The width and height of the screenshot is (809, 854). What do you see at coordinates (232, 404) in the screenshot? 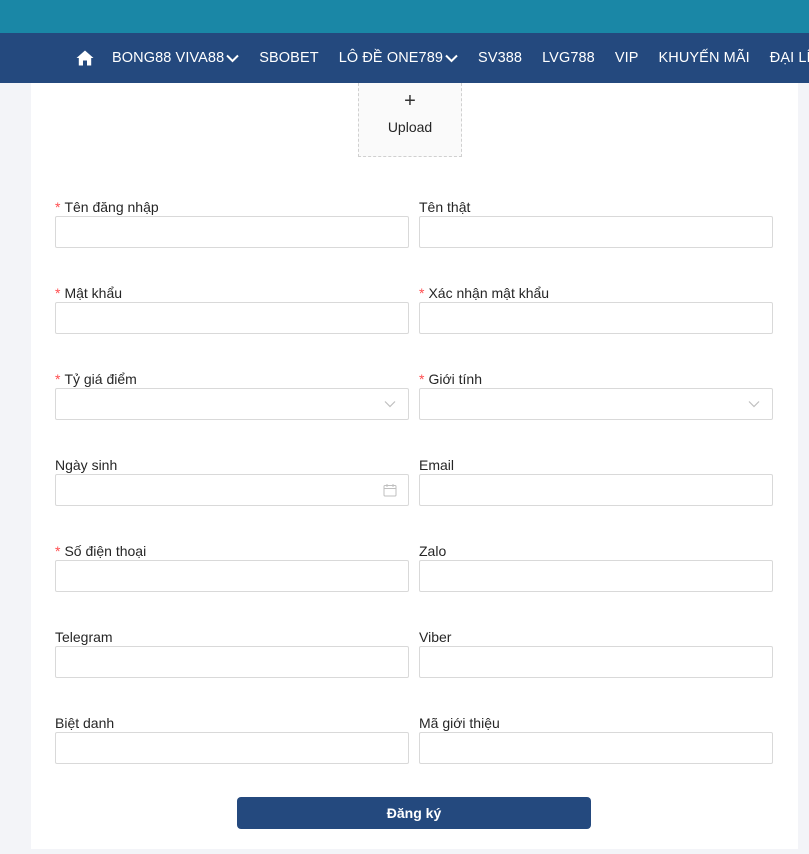
I see `rate-select` at bounding box center [232, 404].